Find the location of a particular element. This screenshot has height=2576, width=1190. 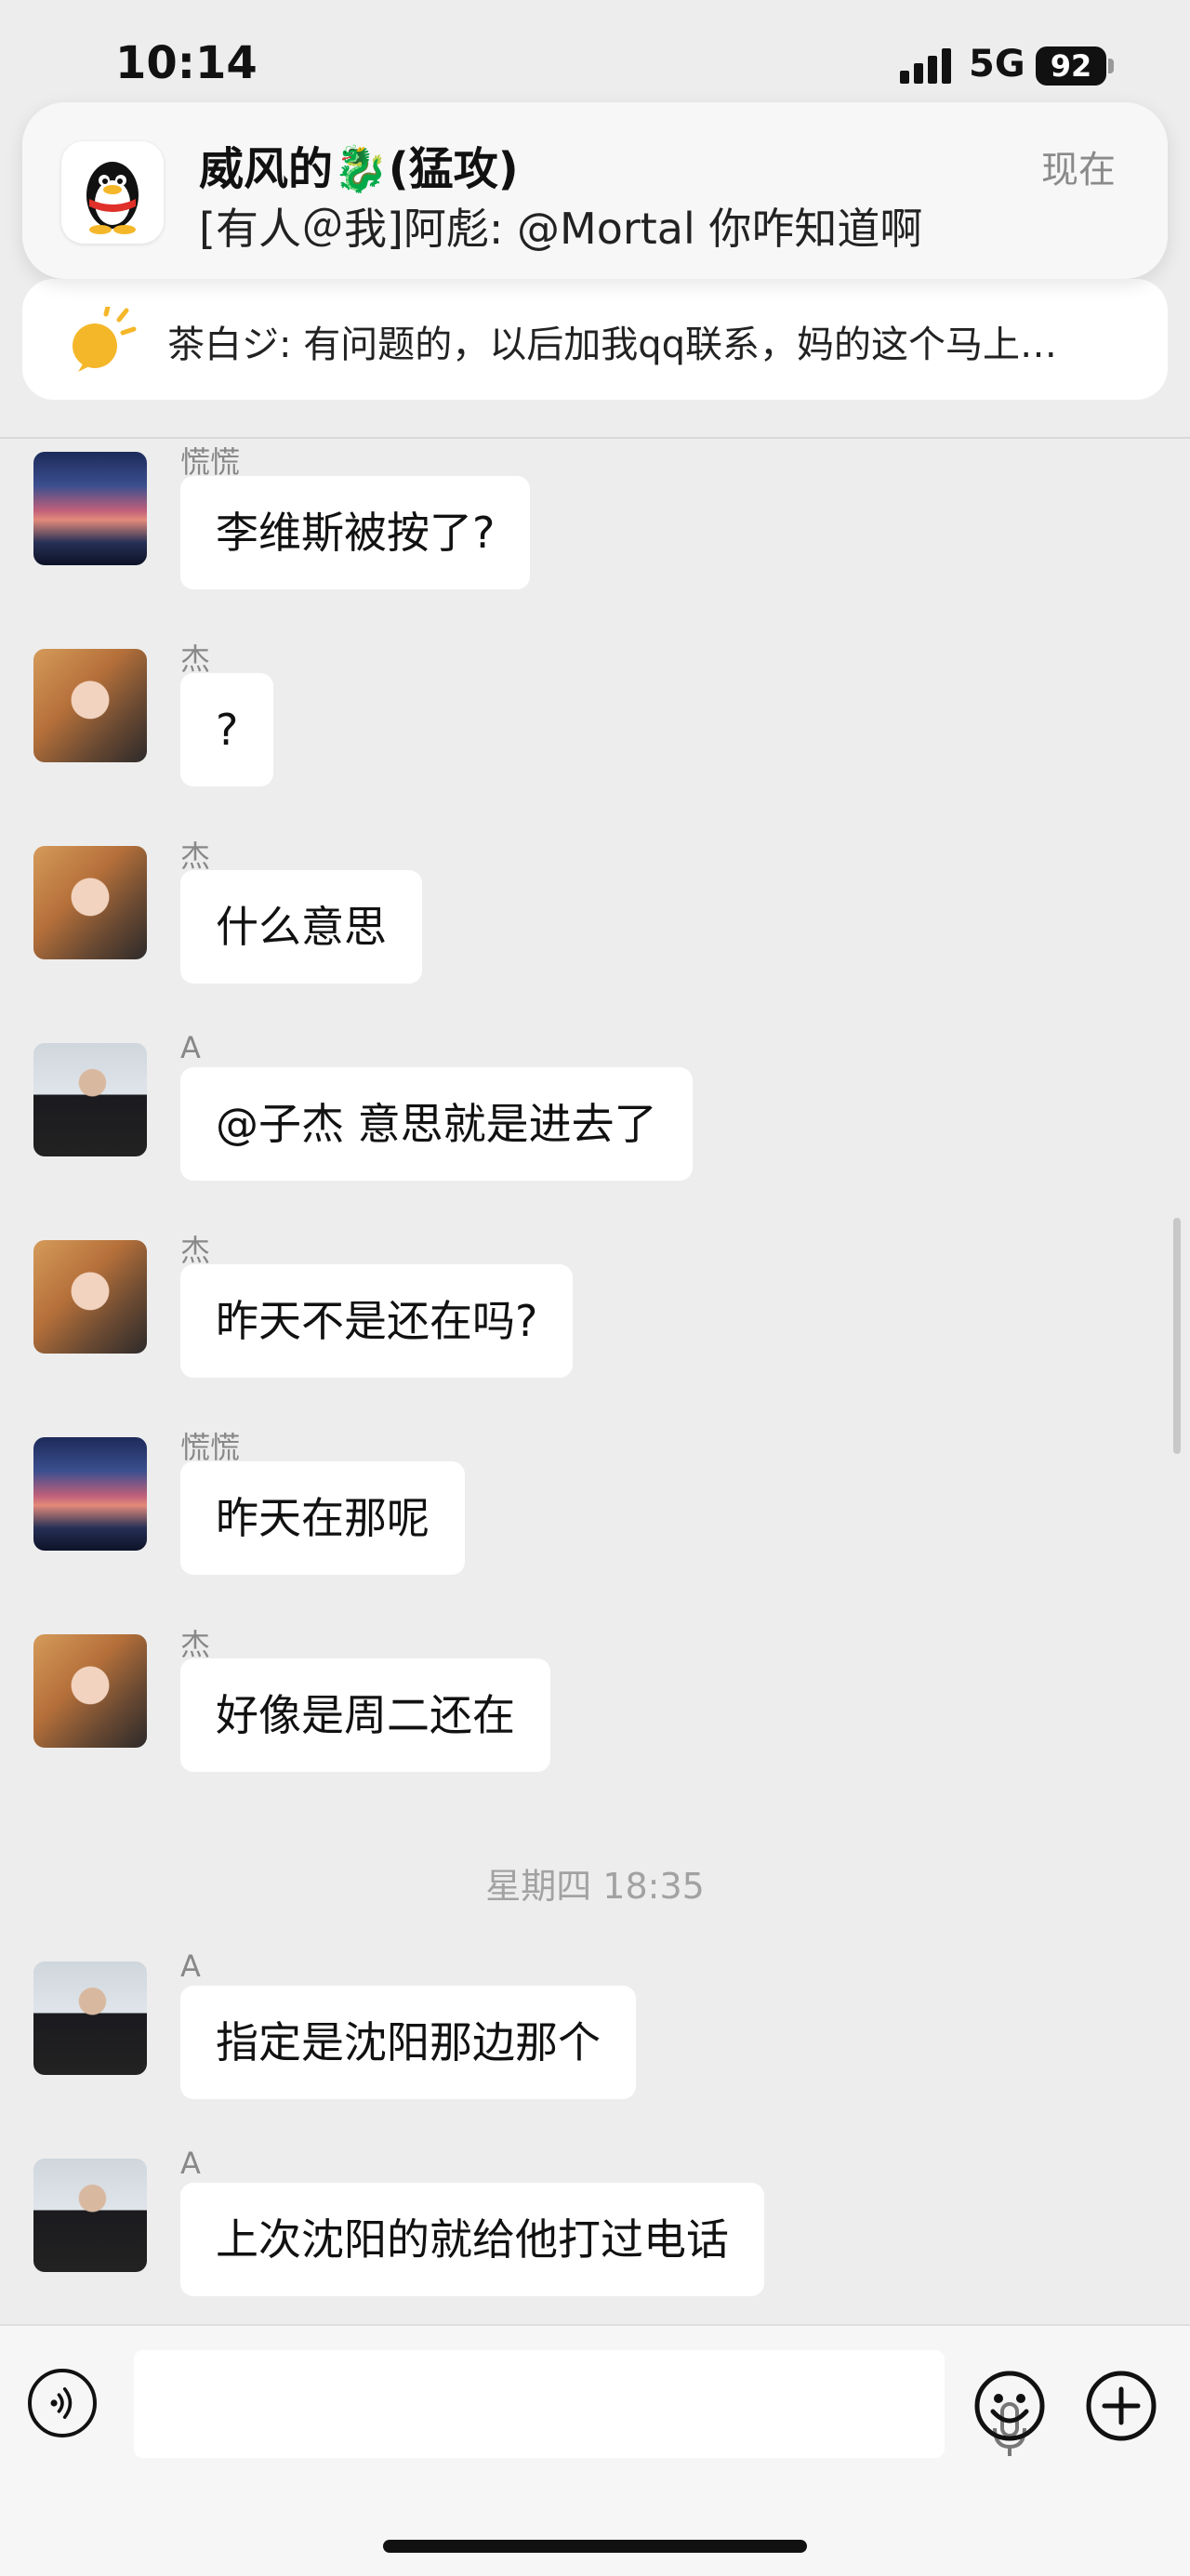

message-bubble: 昨天在那呢 is located at coordinates (322, 1518).